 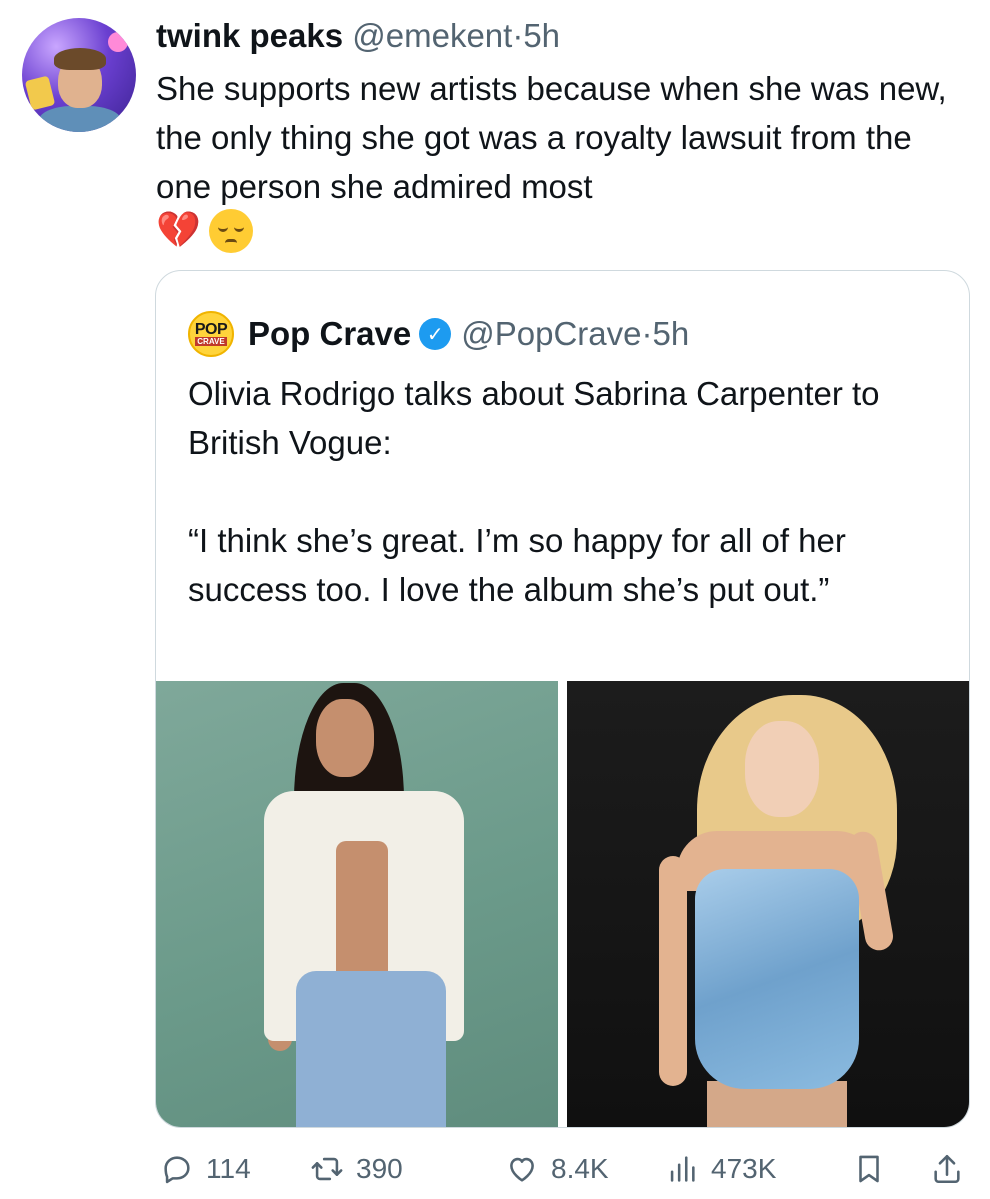 I want to click on author-handle: @emekent, so click(x=432, y=35).